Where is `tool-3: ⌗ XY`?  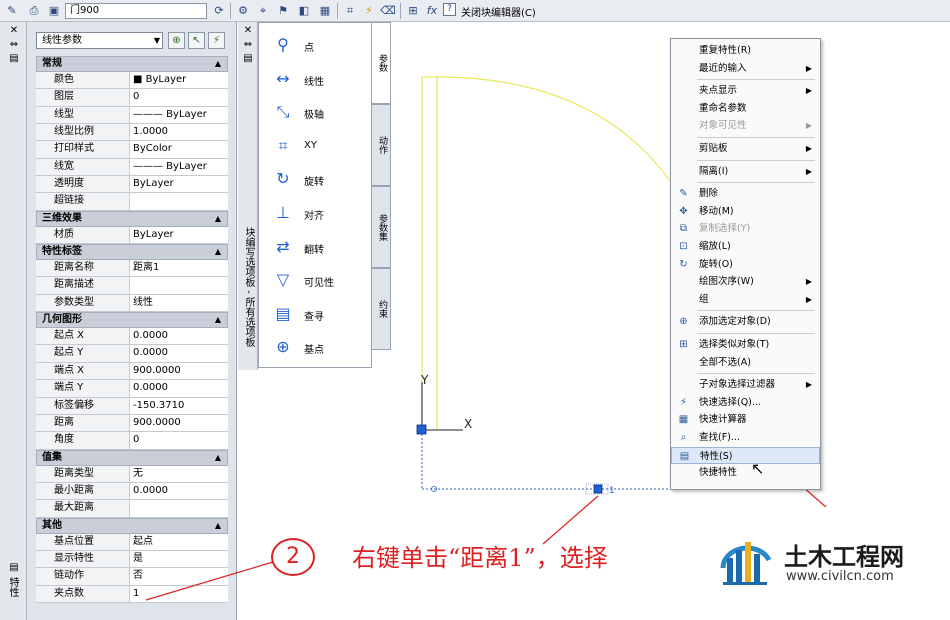 tool-3: ⌗ XY is located at coordinates (315, 147).